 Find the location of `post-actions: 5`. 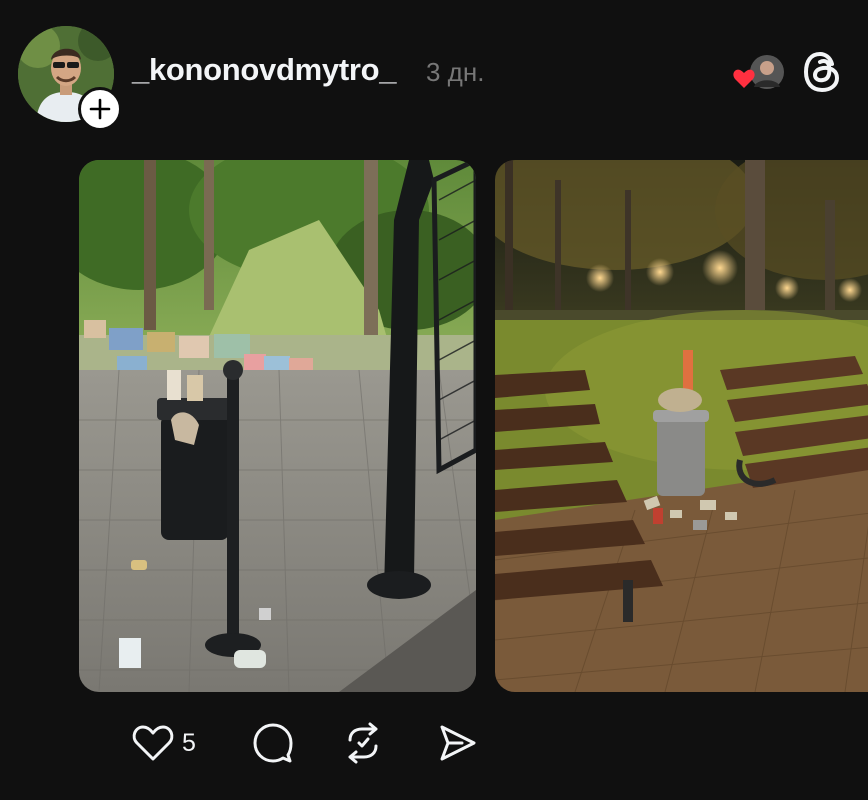

post-actions: 5 is located at coordinates (434, 745).